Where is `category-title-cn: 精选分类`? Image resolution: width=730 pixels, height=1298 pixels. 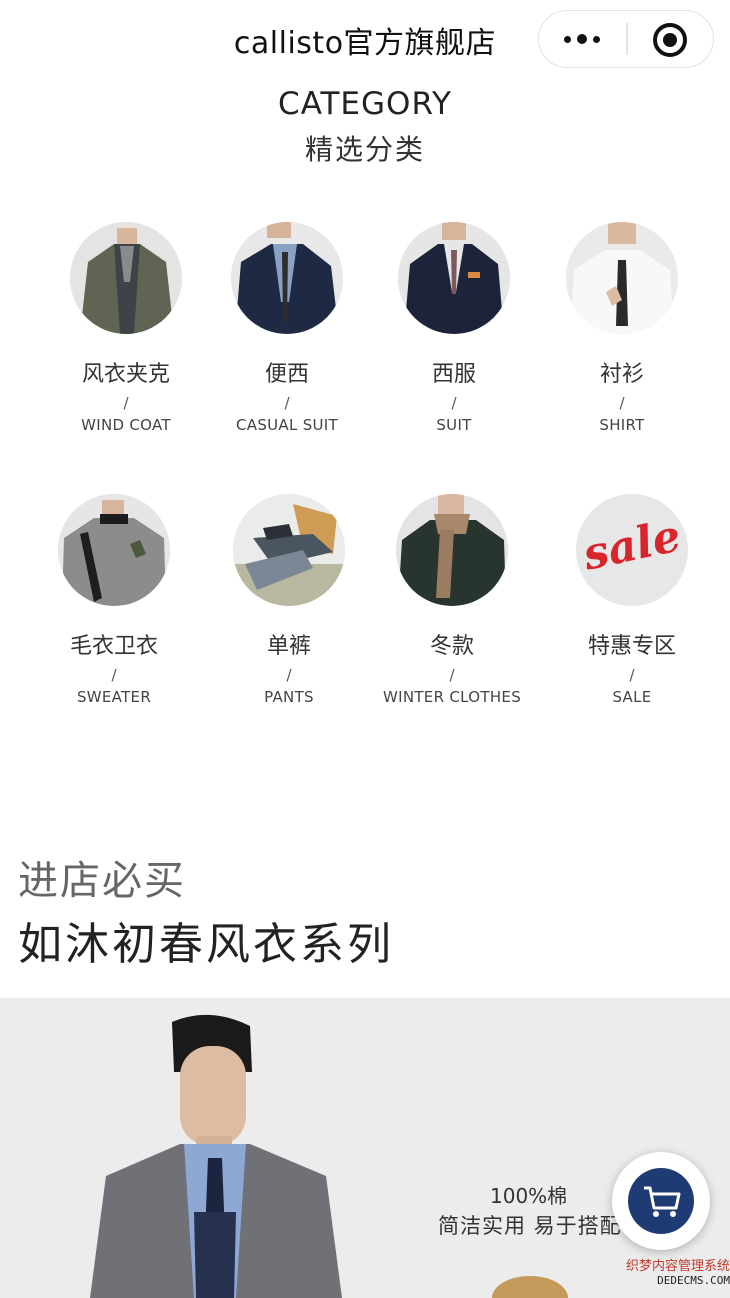
category-title-cn: 精选分类 is located at coordinates (364, 149).